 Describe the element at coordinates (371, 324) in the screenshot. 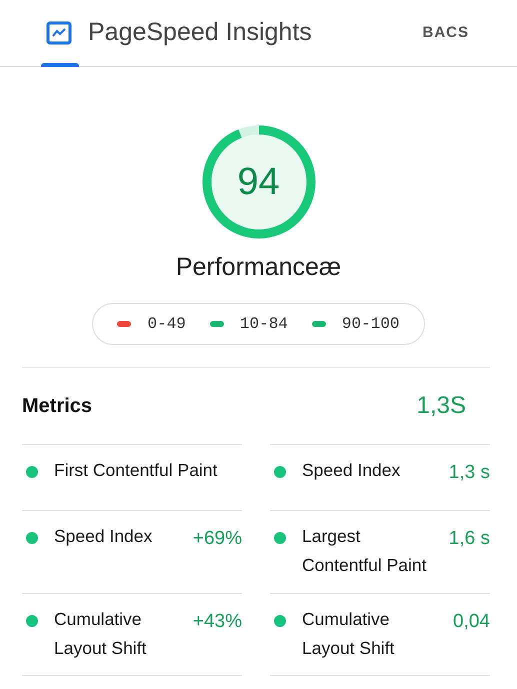

I see `legend-range: 90-100` at that location.